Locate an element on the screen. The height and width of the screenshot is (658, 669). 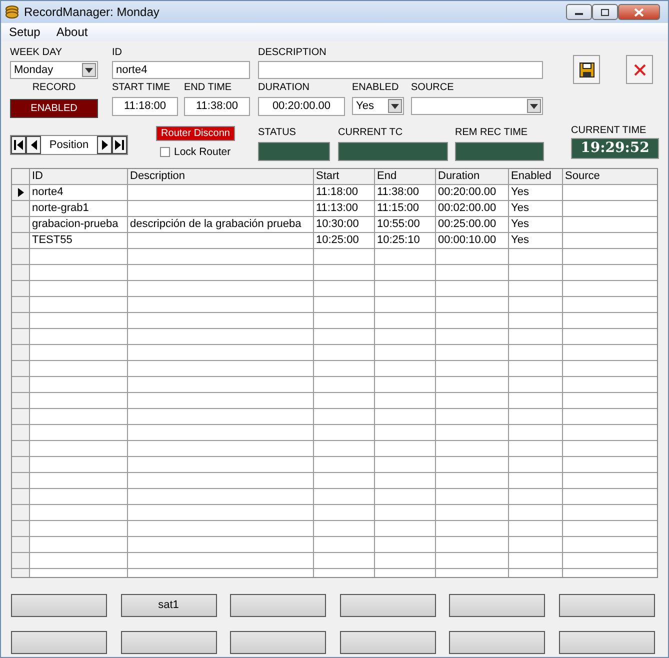
week-day-dropdown: Monday is located at coordinates (54, 70).